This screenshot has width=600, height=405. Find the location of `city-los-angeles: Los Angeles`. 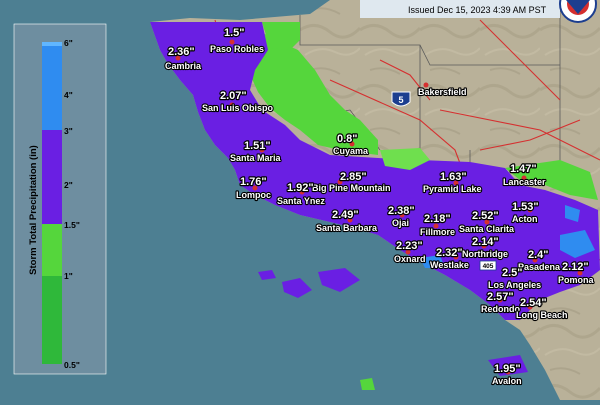

city-los-angeles: Los Angeles is located at coordinates (514, 285).